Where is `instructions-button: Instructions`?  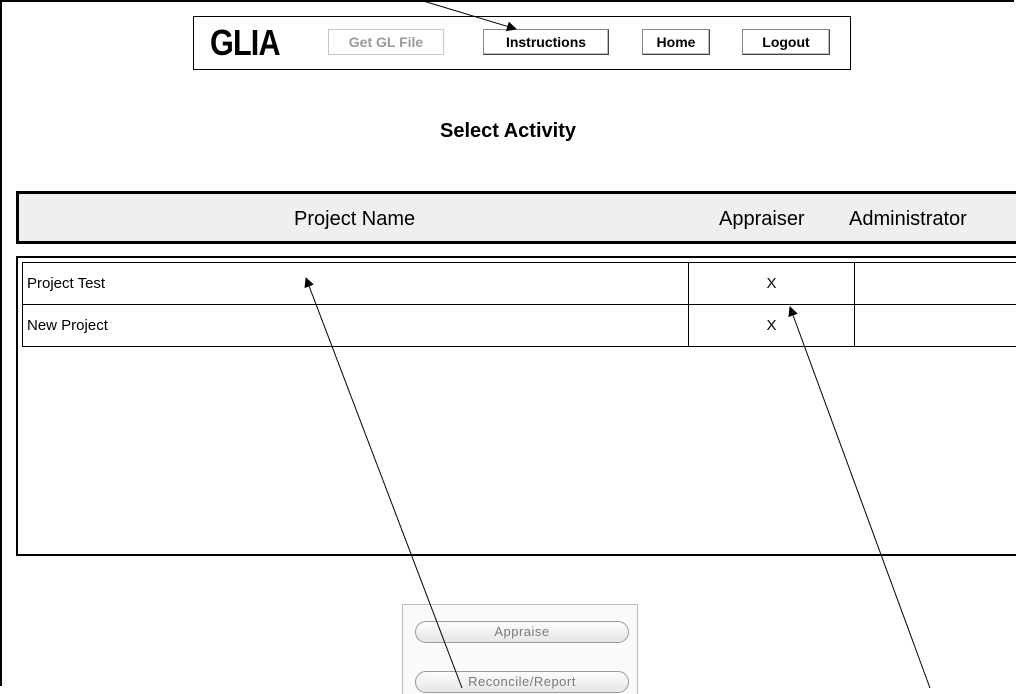
instructions-button: Instructions is located at coordinates (546, 42).